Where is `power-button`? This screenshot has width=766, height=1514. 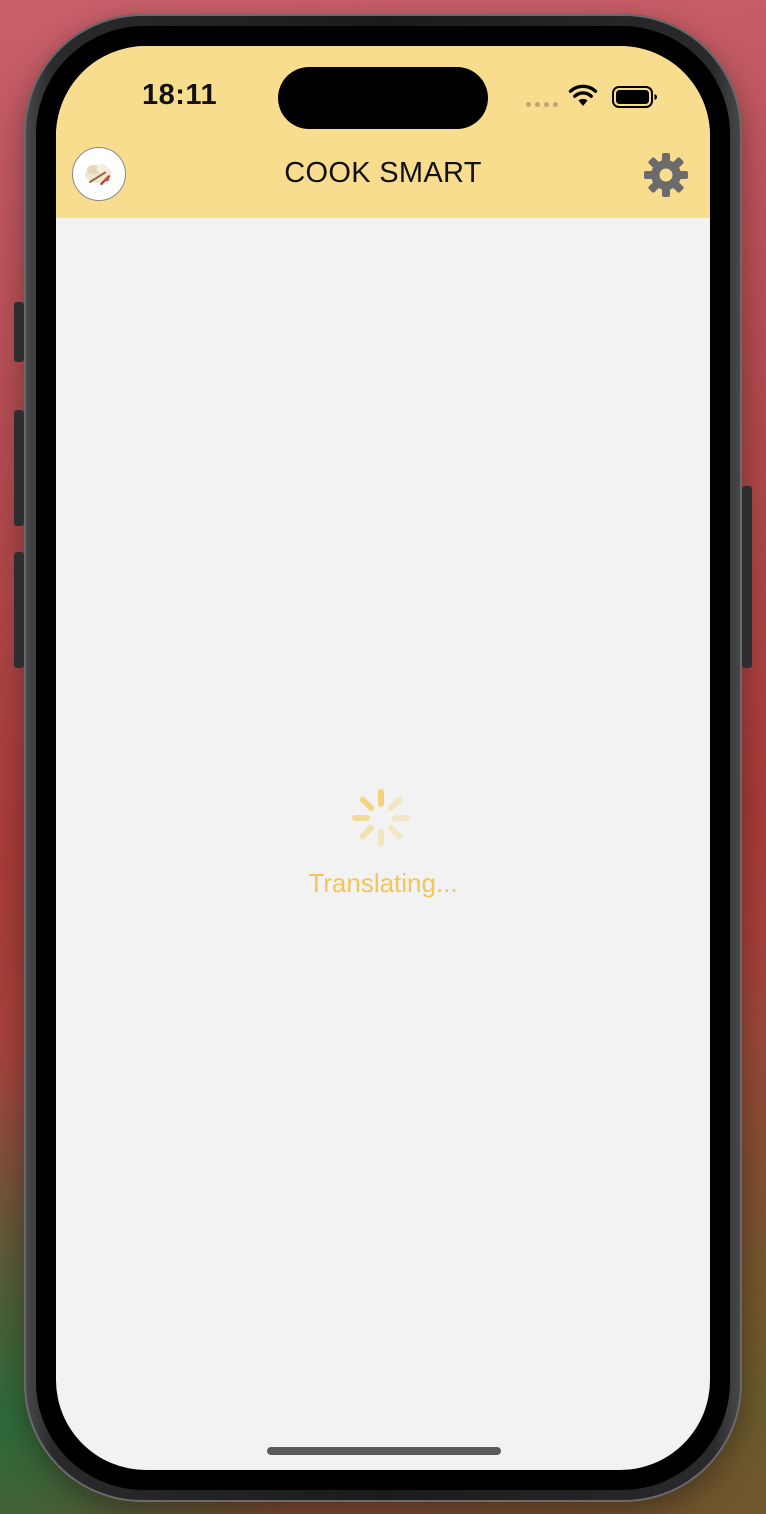 power-button is located at coordinates (747, 577).